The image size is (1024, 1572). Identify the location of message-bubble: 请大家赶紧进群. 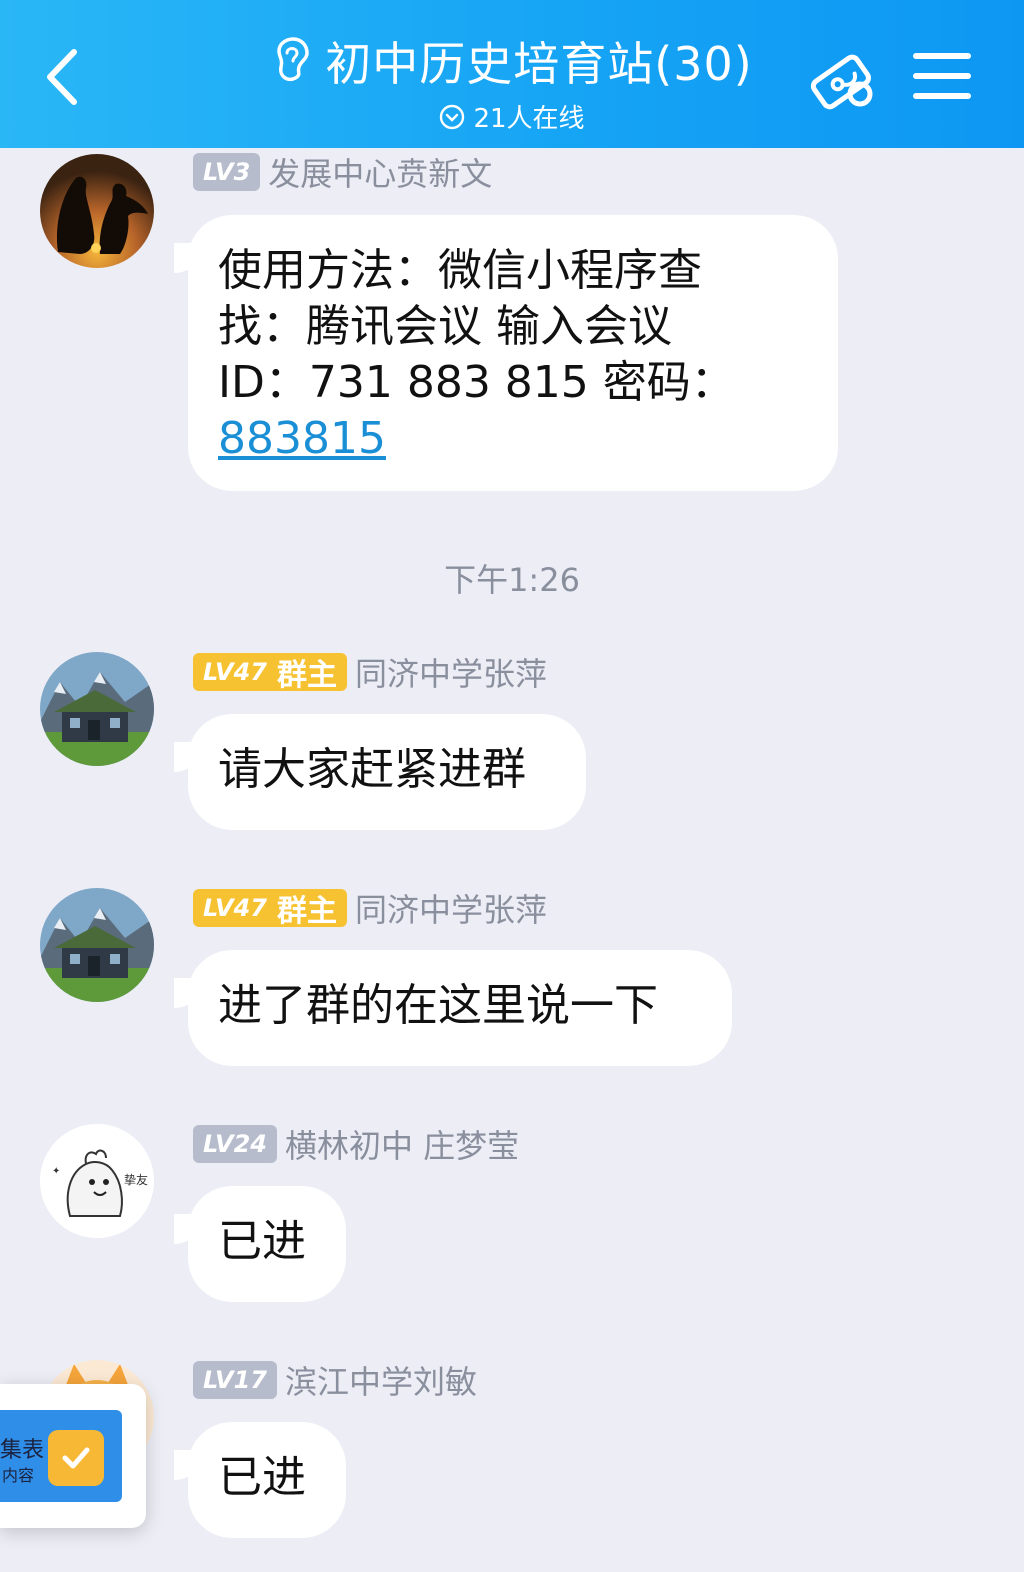
(387, 772).